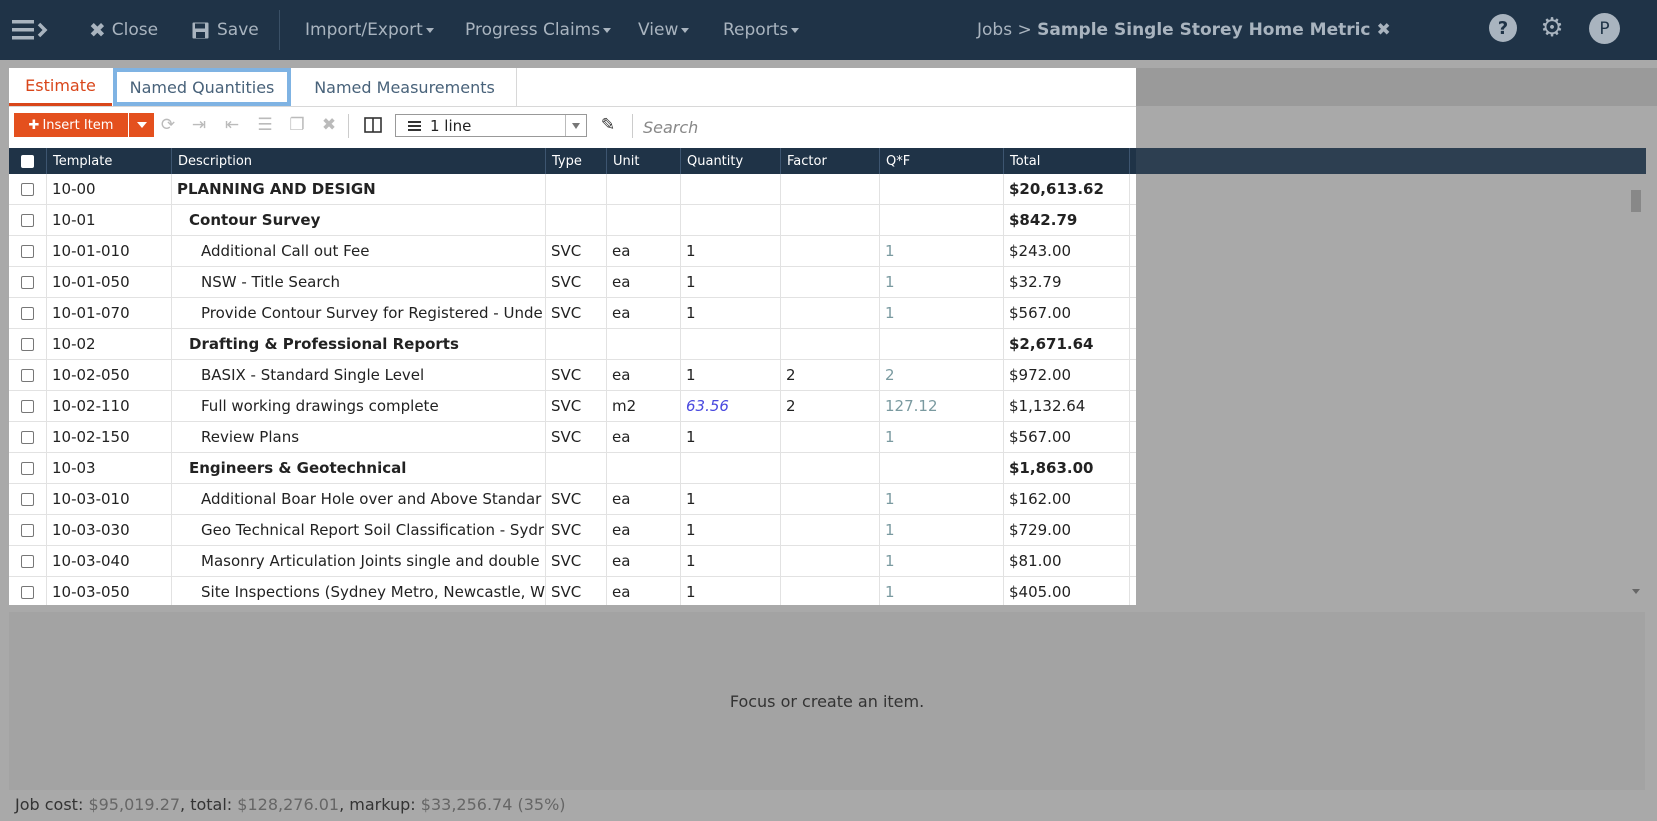 The width and height of the screenshot is (1657, 821). Describe the element at coordinates (71, 125) in the screenshot. I see `insert-item-button: ✚ Insert Item` at that location.